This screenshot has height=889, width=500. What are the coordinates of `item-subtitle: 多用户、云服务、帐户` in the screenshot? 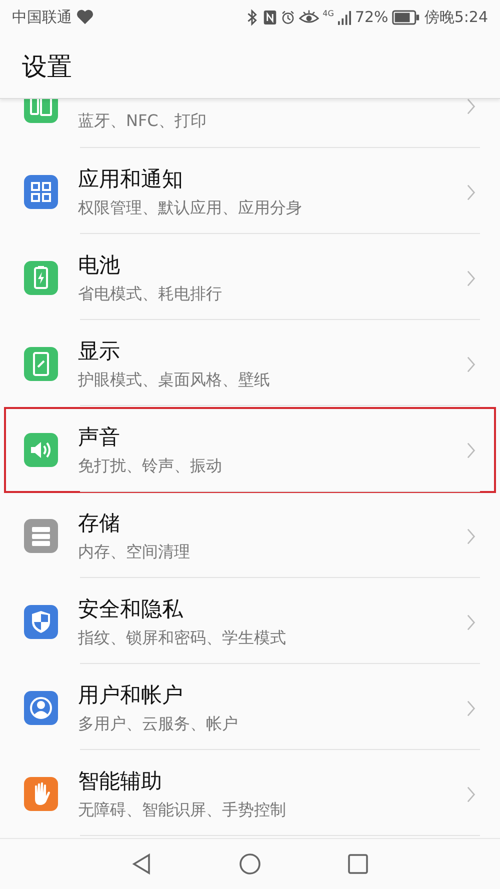 It's located at (158, 724).